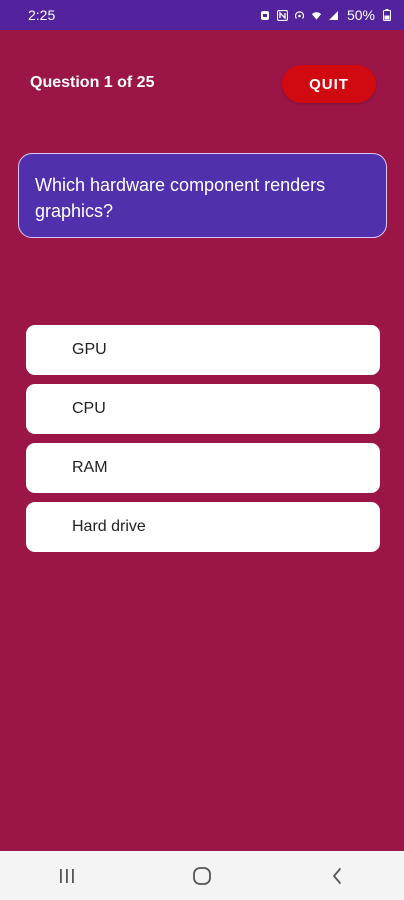 This screenshot has width=404, height=900. What do you see at coordinates (109, 526) in the screenshot?
I see `answer-option-label: Hard drive` at bounding box center [109, 526].